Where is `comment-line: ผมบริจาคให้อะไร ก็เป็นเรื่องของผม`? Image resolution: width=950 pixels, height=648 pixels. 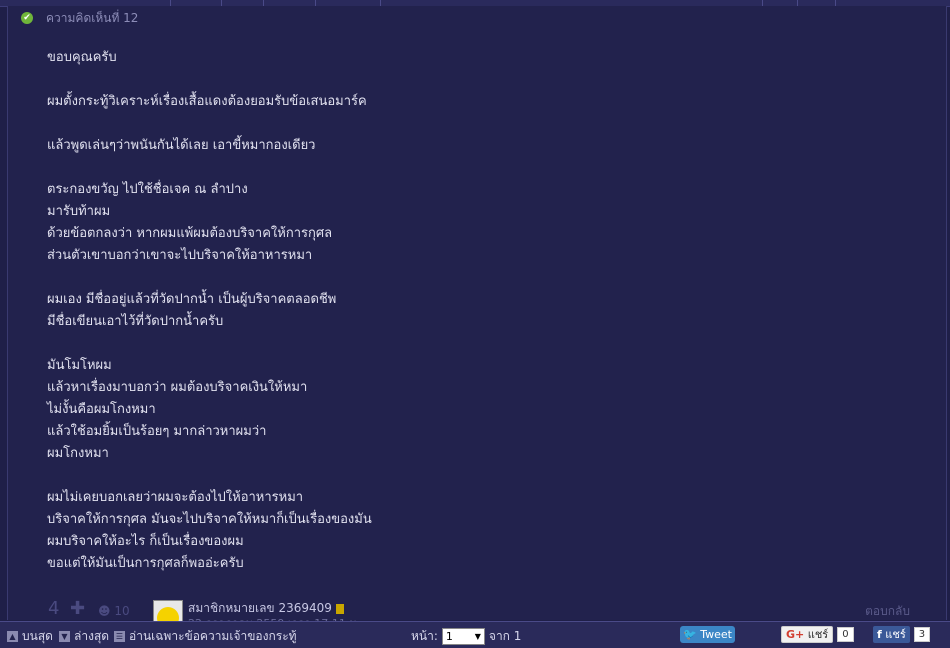
comment-line: ผมบริจาคให้อะไร ก็เป็นเรื่องของผม is located at coordinates (145, 541).